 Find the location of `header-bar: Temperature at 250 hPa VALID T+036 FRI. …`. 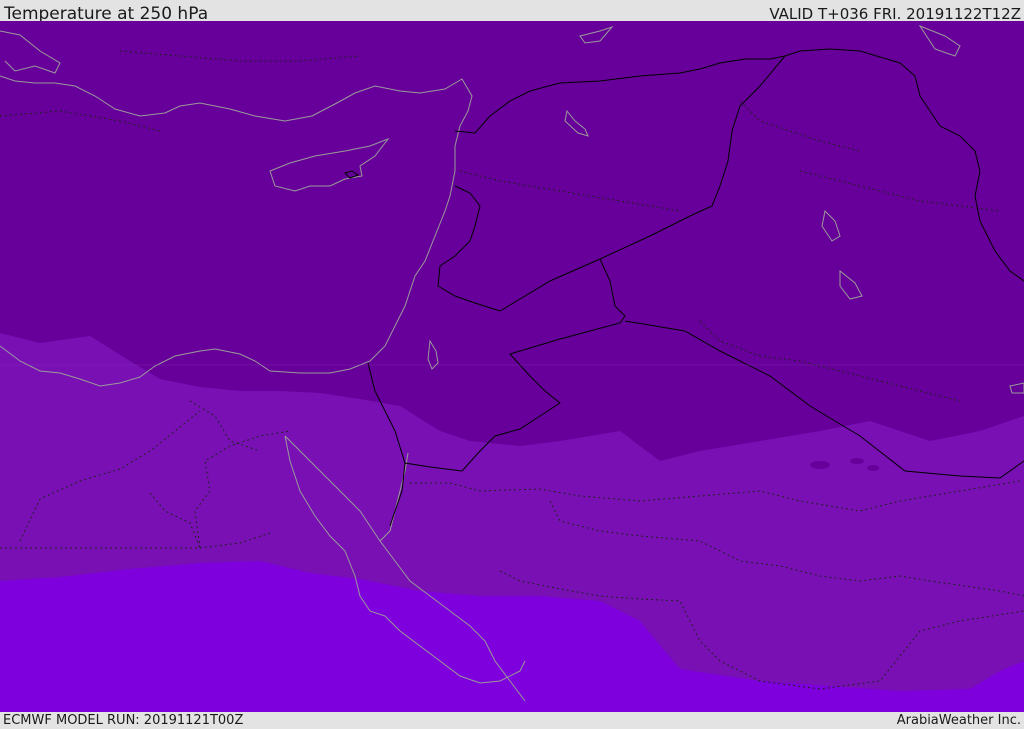

header-bar: Temperature at 250 hPa VALID T+036 FRI. … is located at coordinates (512, 12).